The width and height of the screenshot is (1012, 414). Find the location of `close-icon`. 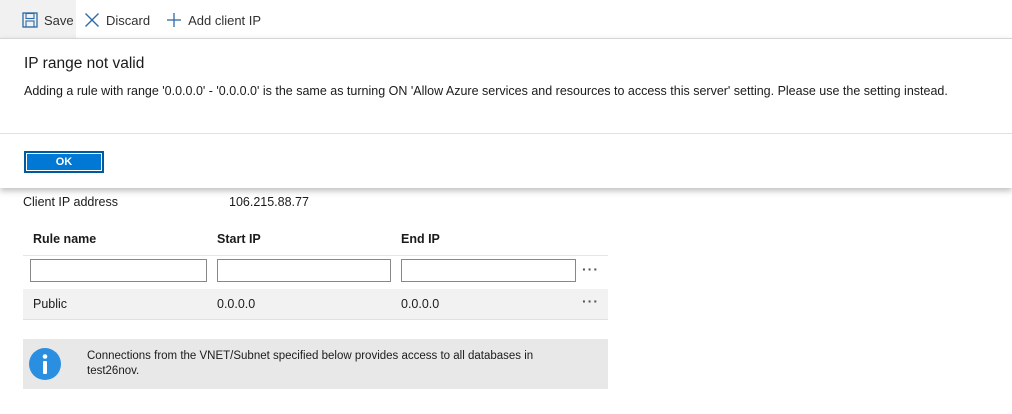

close-icon is located at coordinates (92, 20).